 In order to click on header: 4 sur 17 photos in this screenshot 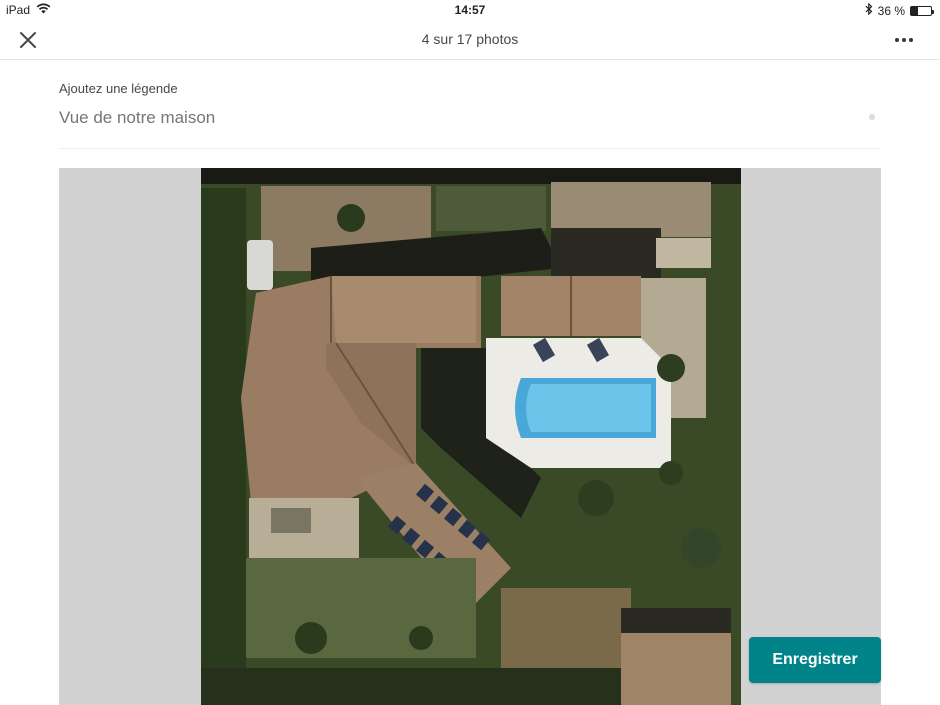, I will do `click(470, 40)`.